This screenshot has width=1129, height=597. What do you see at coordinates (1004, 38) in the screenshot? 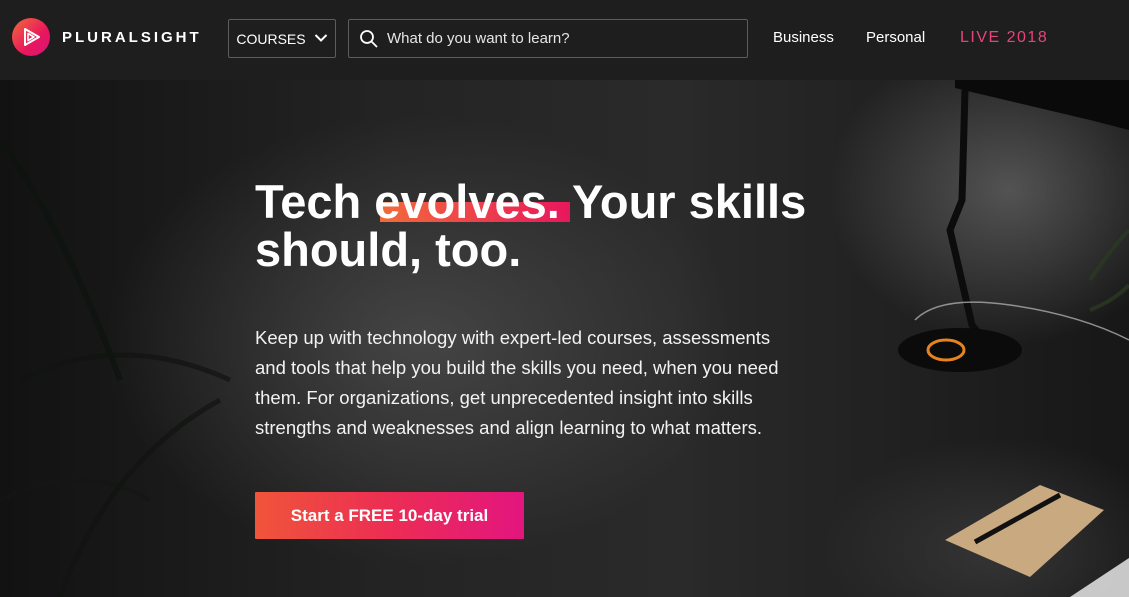
I see `nav-link-live-2018: LIVE 2018` at bounding box center [1004, 38].